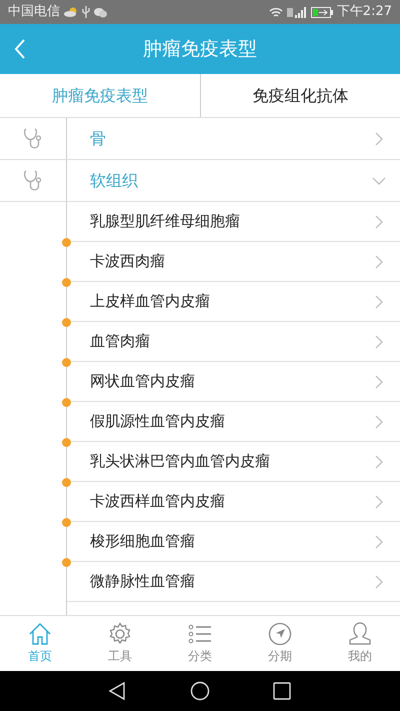 This screenshot has width=400, height=711. What do you see at coordinates (275, 12) in the screenshot?
I see `wifi-icon` at bounding box center [275, 12].